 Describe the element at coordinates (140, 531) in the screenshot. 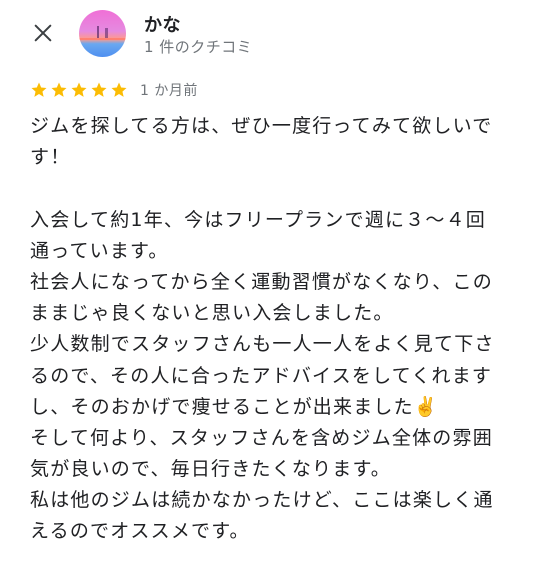

I see `review-line: えるのでオススメです。` at that location.